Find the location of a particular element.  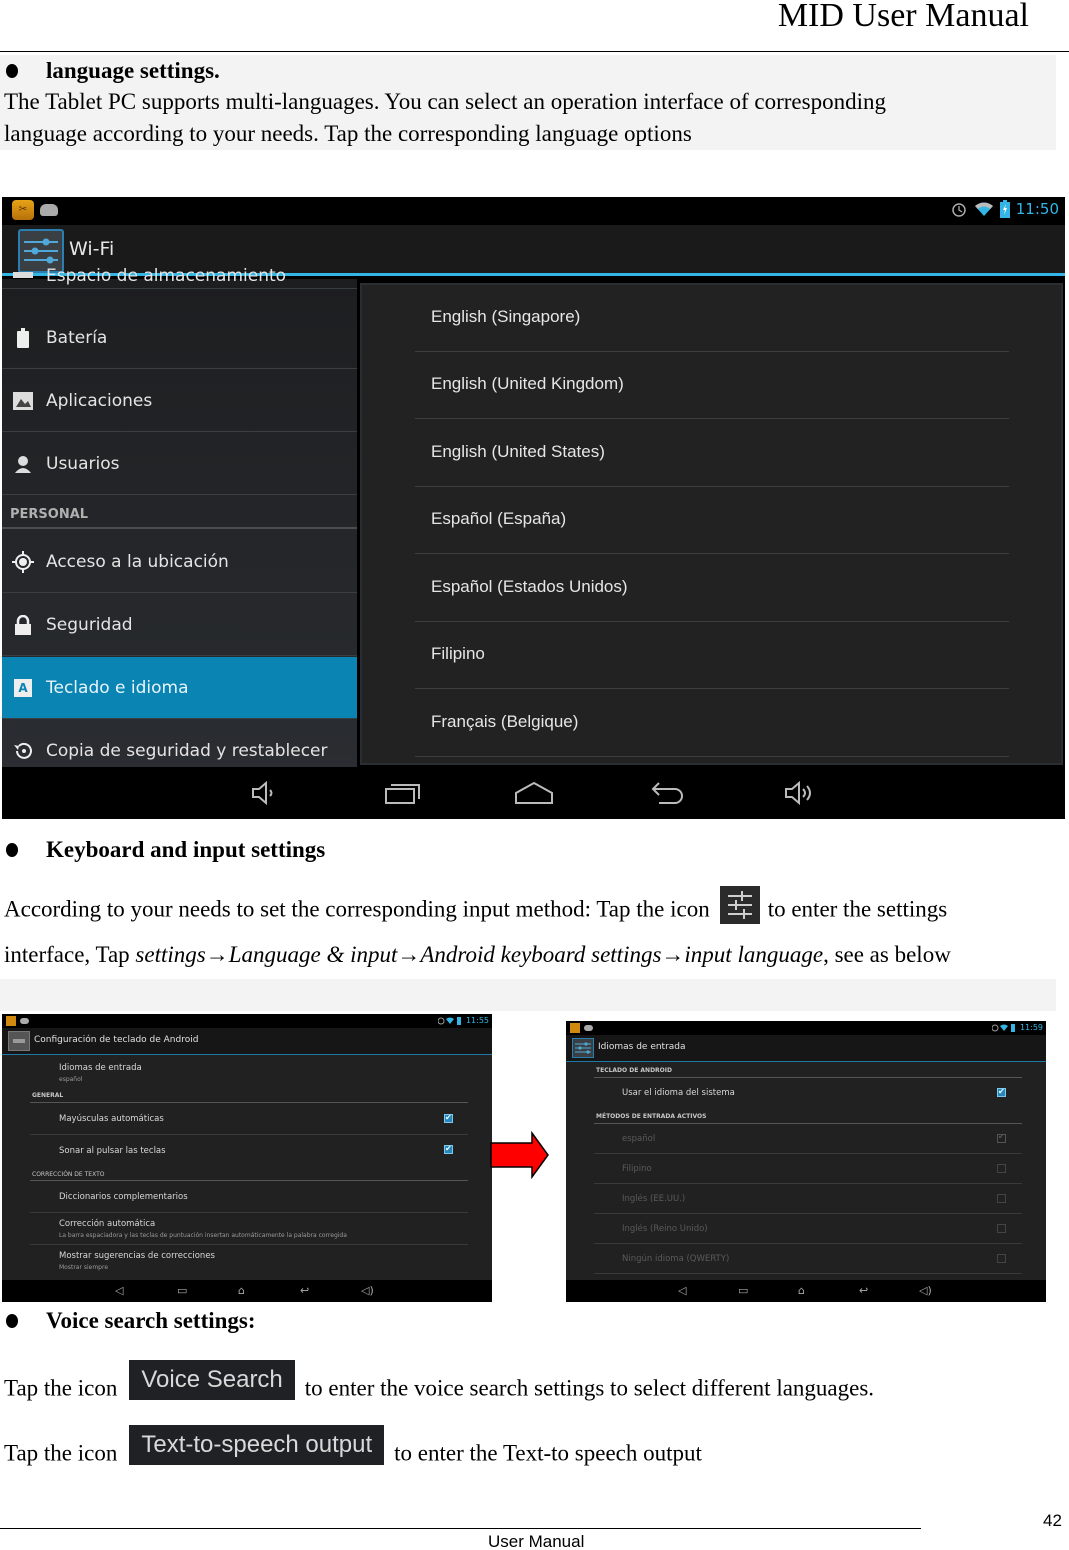

input-method-label: Filipino is located at coordinates (637, 1169).